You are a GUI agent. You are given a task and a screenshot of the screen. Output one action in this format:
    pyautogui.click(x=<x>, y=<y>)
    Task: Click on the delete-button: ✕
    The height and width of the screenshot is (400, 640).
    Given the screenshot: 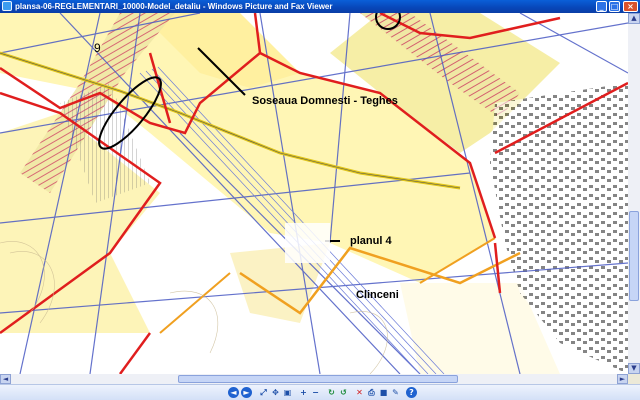 What is the action you would take?
    pyautogui.click(x=359, y=392)
    